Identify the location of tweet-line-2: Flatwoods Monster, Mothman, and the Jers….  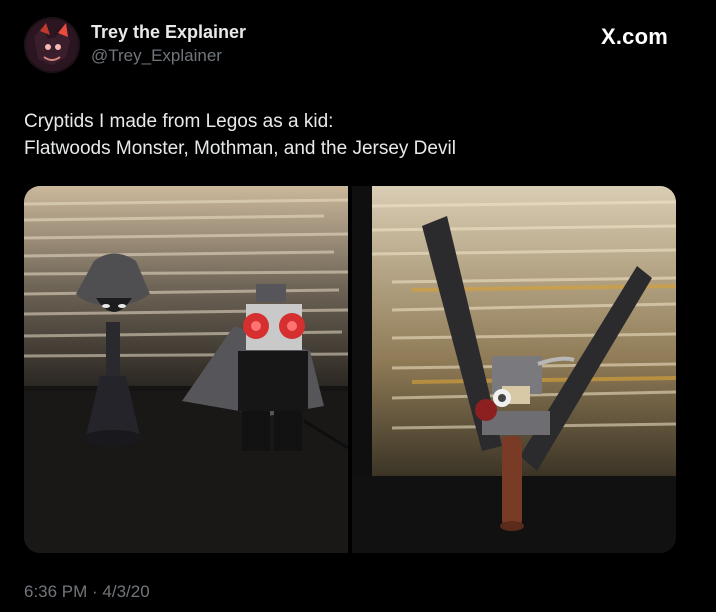
(240, 148).